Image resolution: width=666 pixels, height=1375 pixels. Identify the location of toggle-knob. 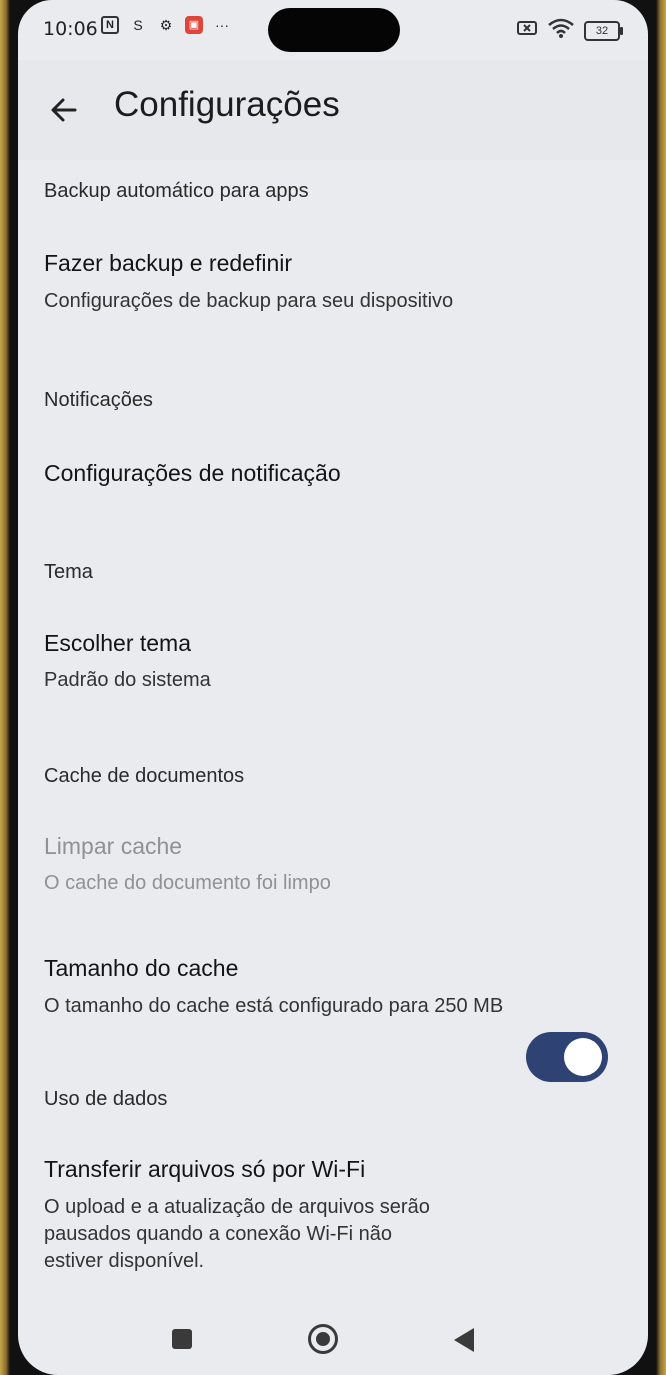
(583, 1057).